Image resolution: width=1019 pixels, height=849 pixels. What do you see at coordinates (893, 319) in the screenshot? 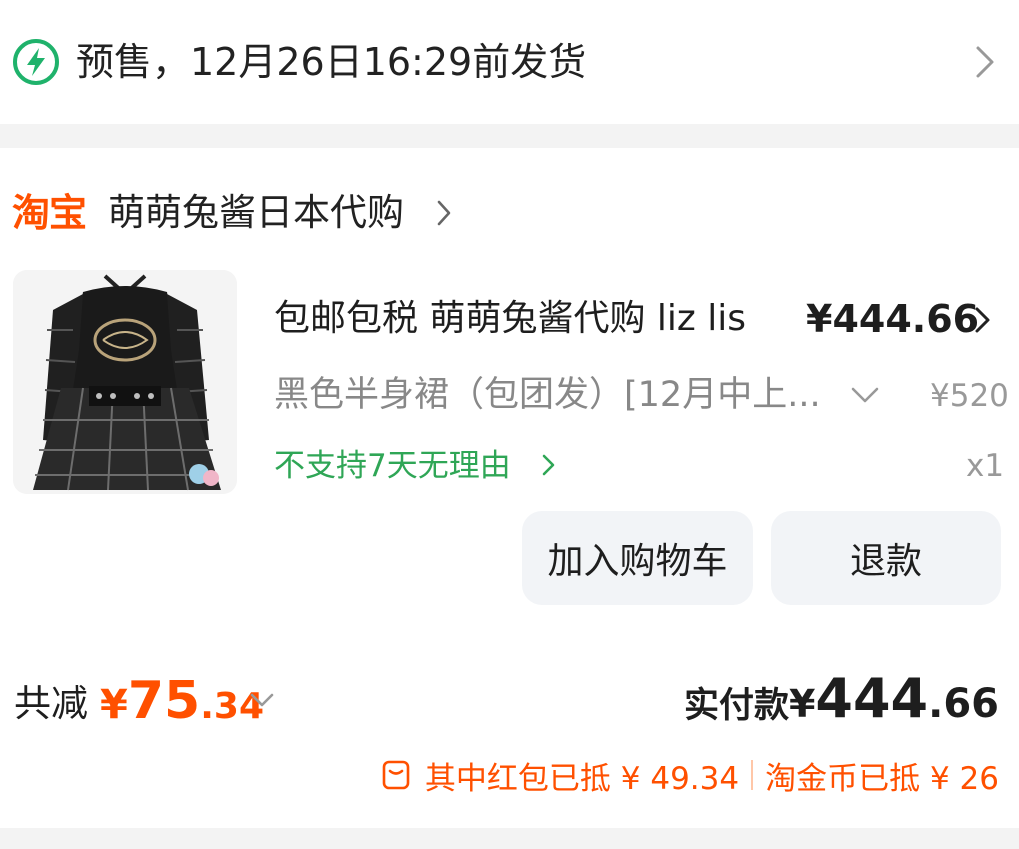
I see `product-price: ¥444.66` at bounding box center [893, 319].